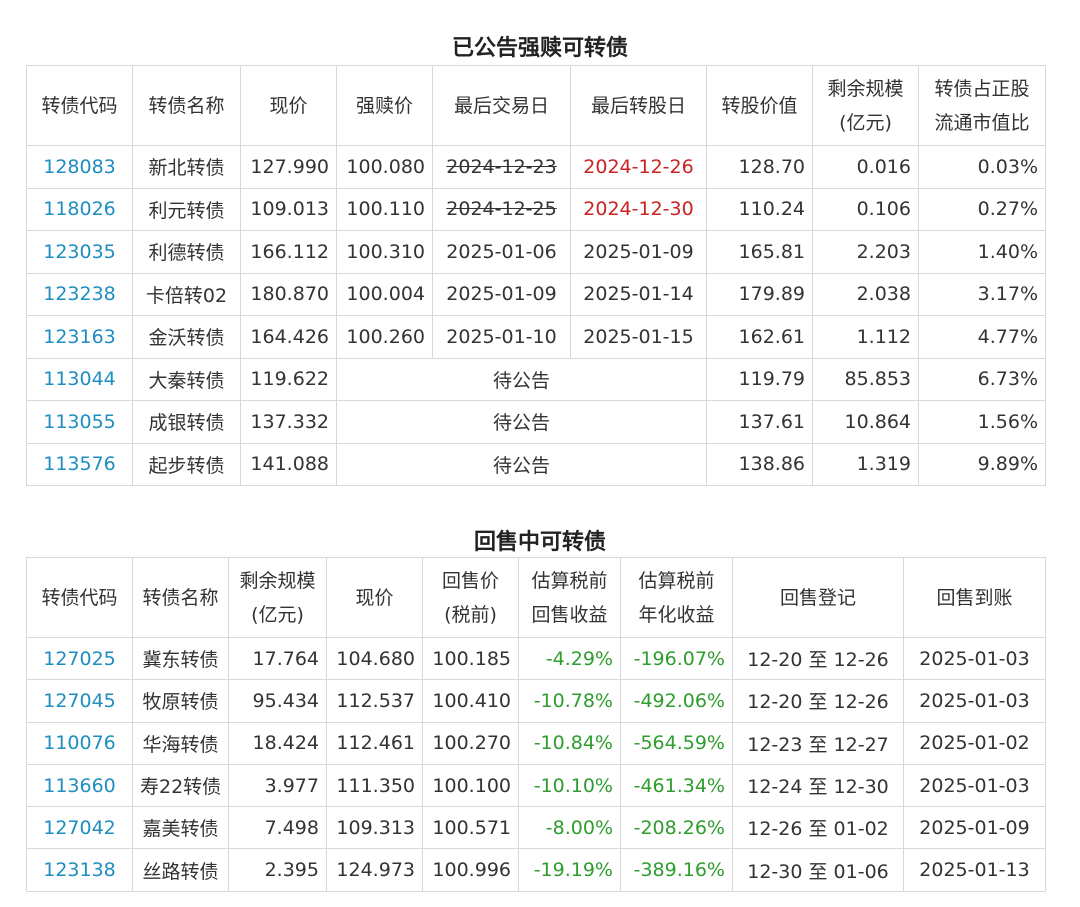 This screenshot has width=1080, height=907. Describe the element at coordinates (186, 379) in the screenshot. I see `bond-name: 大秦转债` at that location.